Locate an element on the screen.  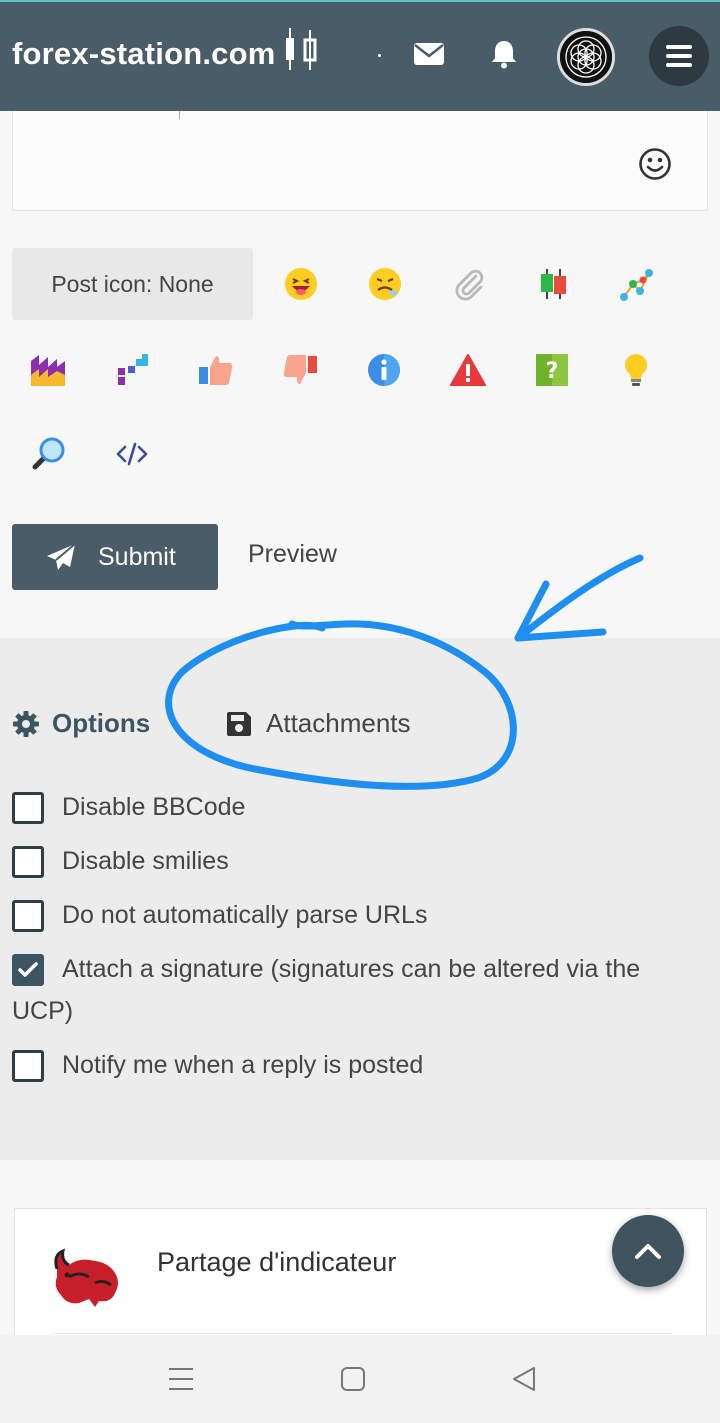
candlestick-logo-icon is located at coordinates (300, 49).